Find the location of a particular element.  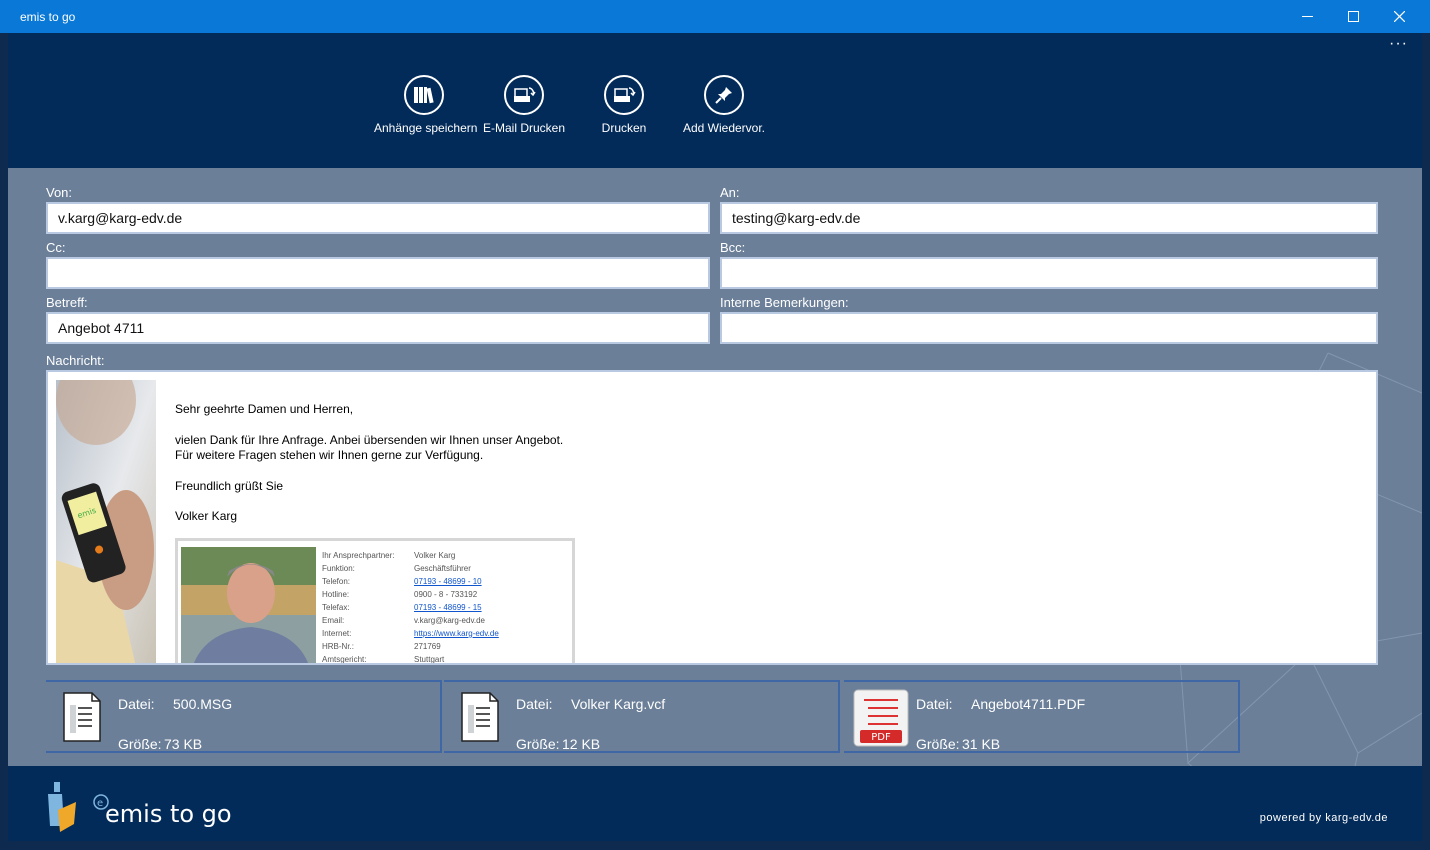

maximize-icon is located at coordinates (1353, 16).